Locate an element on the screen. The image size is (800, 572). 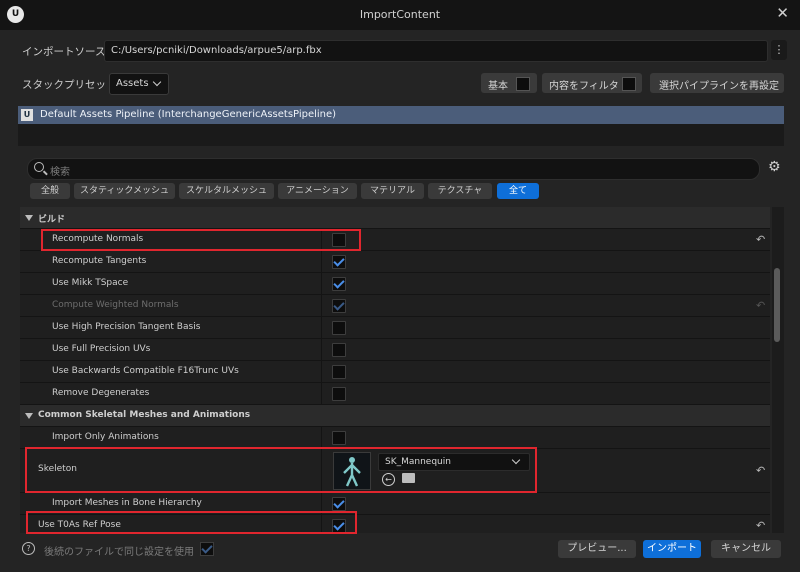
filter-label: 内容をフィルタ is located at coordinates (584, 86).